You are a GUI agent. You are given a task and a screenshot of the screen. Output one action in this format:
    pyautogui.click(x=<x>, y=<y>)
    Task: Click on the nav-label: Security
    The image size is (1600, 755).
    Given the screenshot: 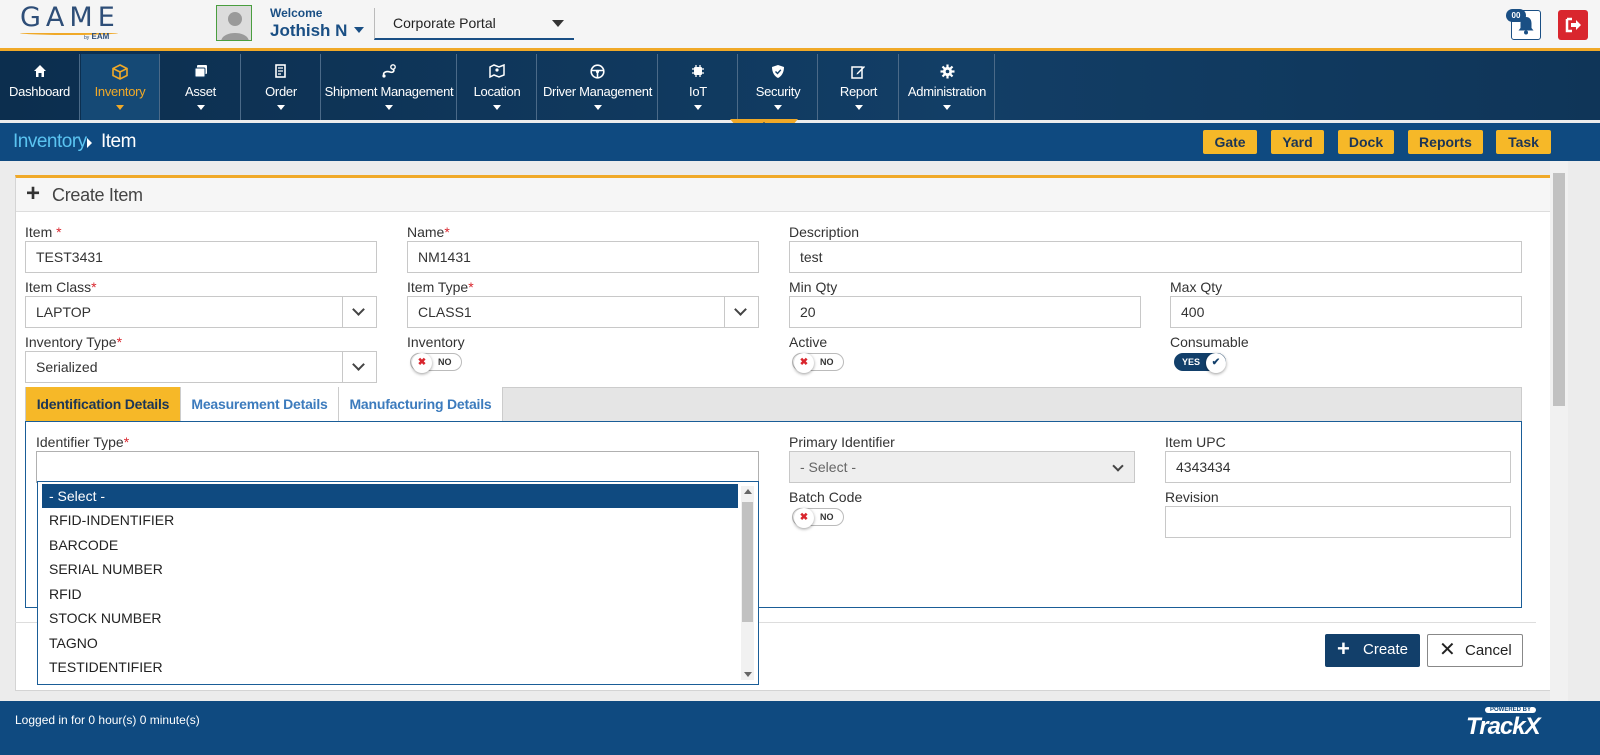 What is the action you would take?
    pyautogui.click(x=778, y=91)
    